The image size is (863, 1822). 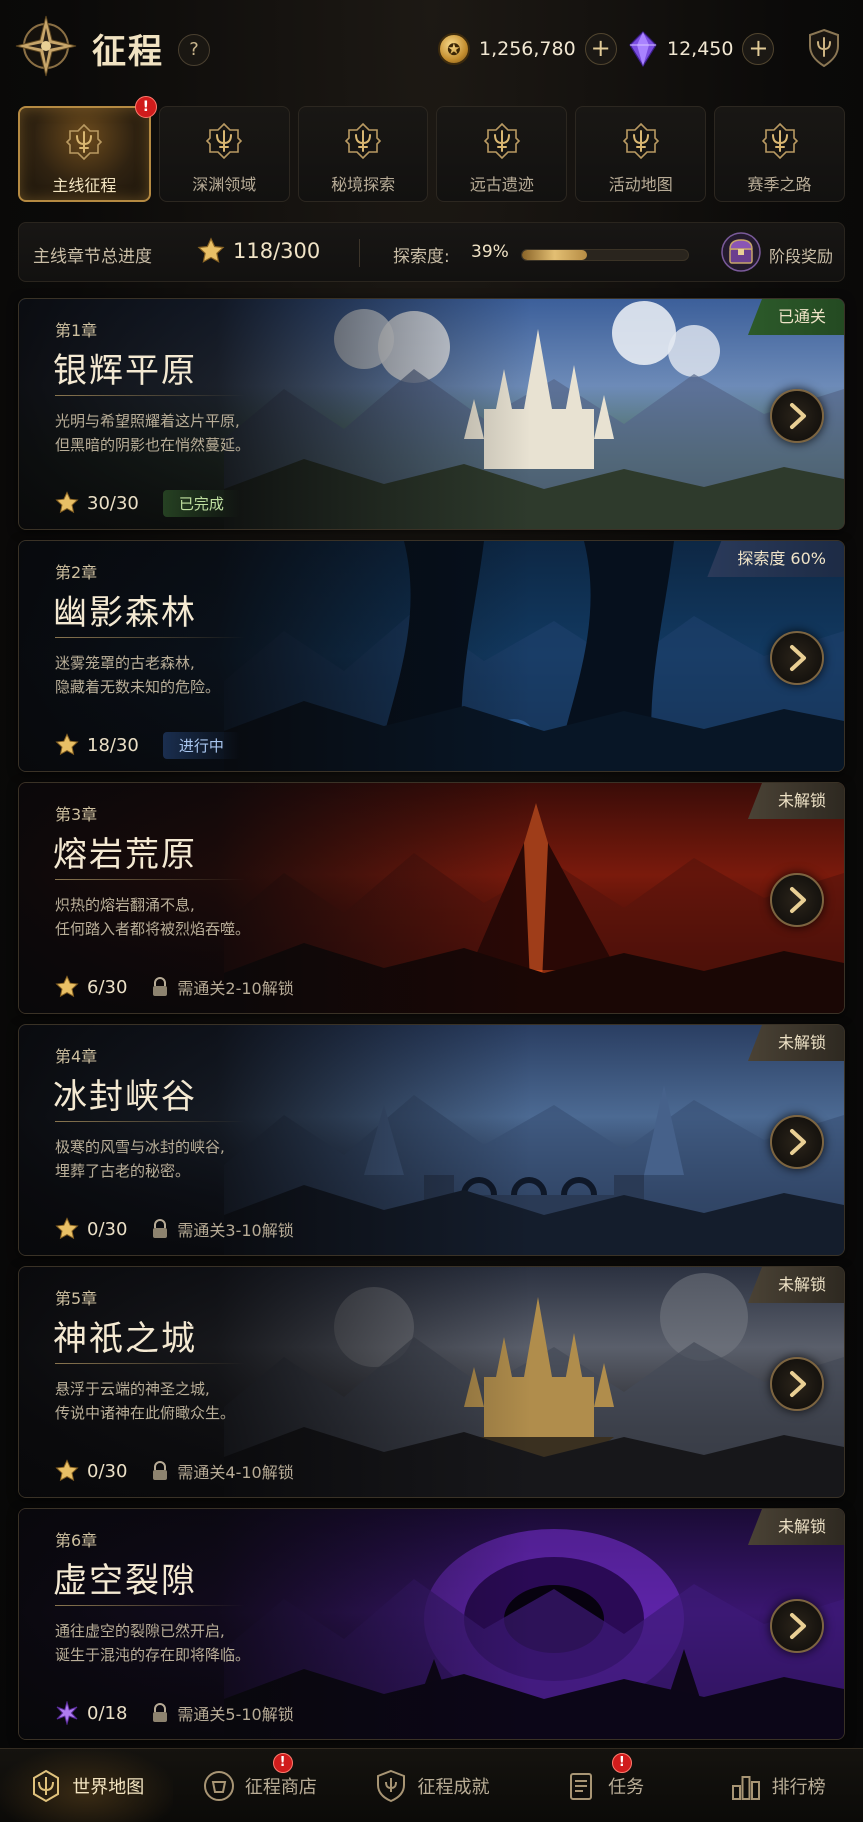 I want to click on tab-label: 深渊领域, so click(x=224, y=184).